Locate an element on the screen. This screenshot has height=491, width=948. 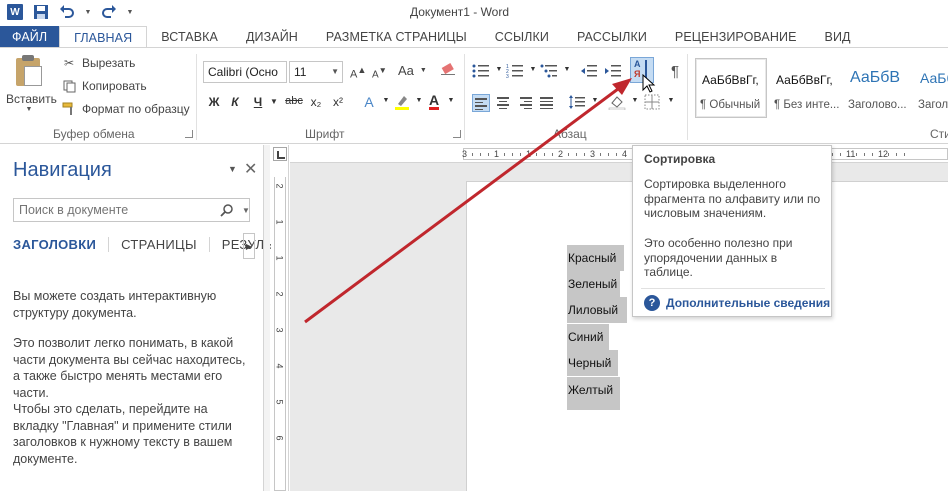
ruler-number: 1 is located at coordinates (279, 258).